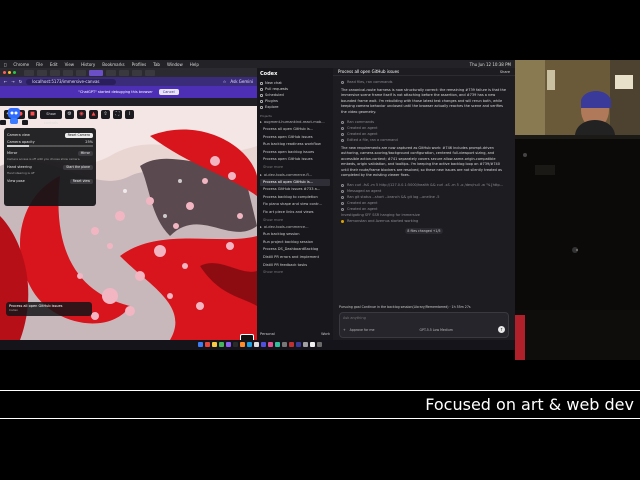 Image resolution: width=640 pixels, height=480 pixels. Describe the element at coordinates (344, 330) in the screenshot. I see `add-attachment-icon: +` at that location.